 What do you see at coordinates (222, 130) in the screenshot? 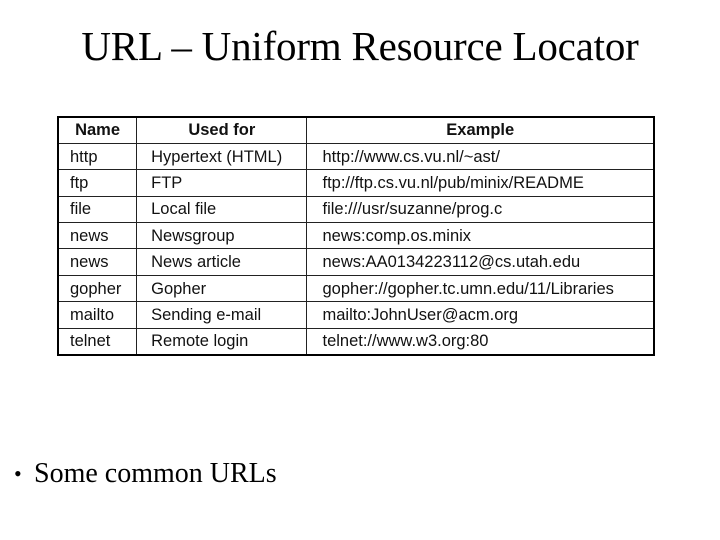
I see `header-used-for: Used for` at bounding box center [222, 130].